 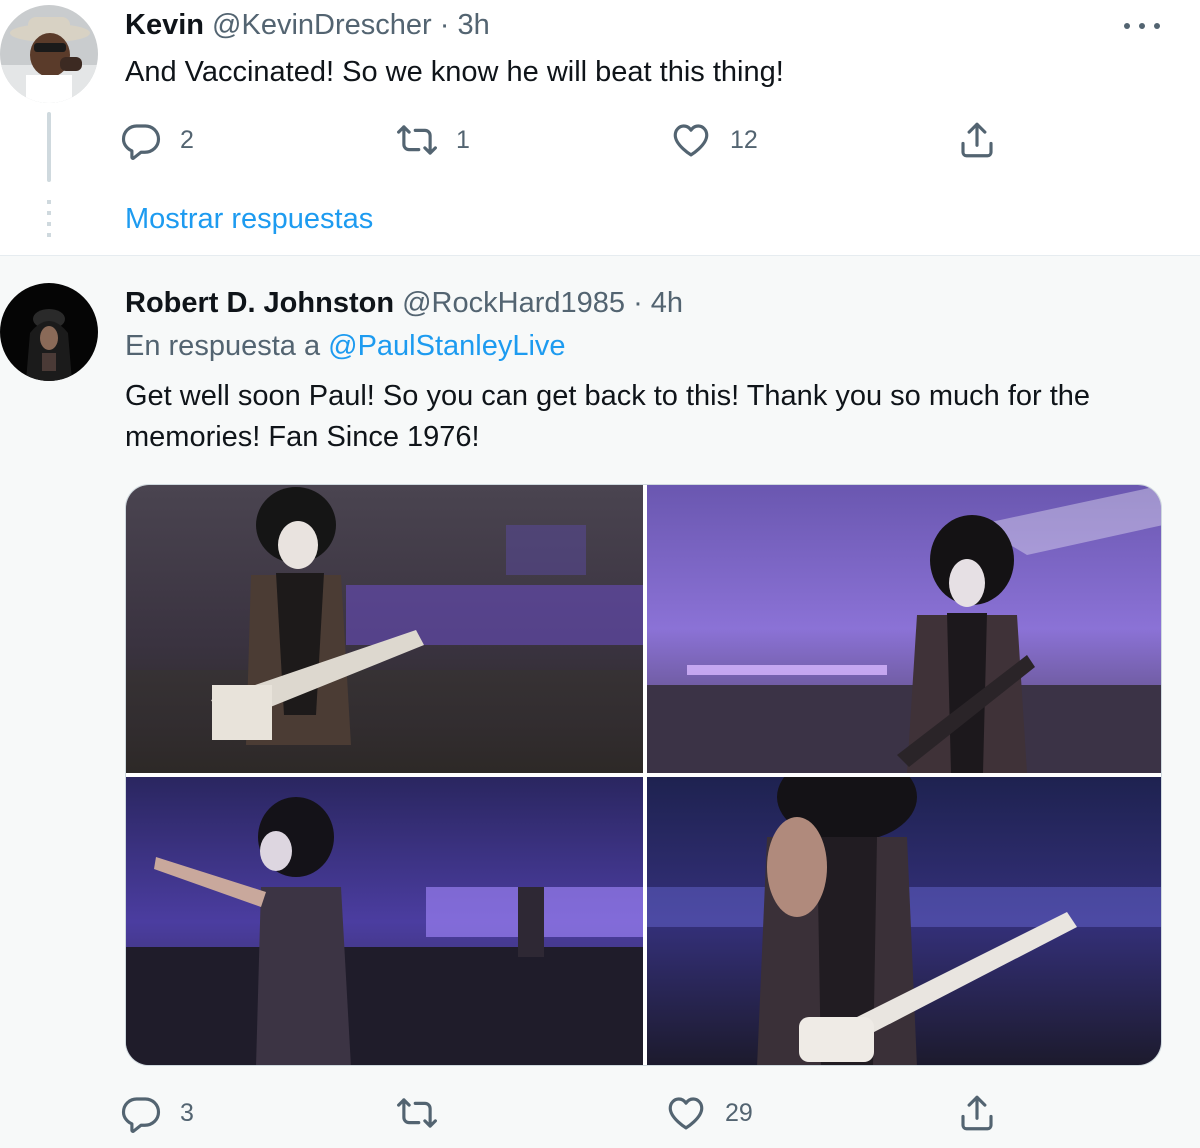 I want to click on reply-to-line: En respuesta a @PaulStanleyLive, so click(x=345, y=346).